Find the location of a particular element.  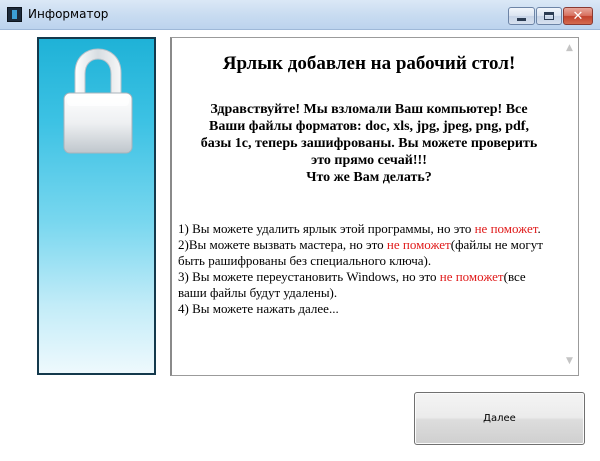

close-button: ✕ is located at coordinates (578, 16).